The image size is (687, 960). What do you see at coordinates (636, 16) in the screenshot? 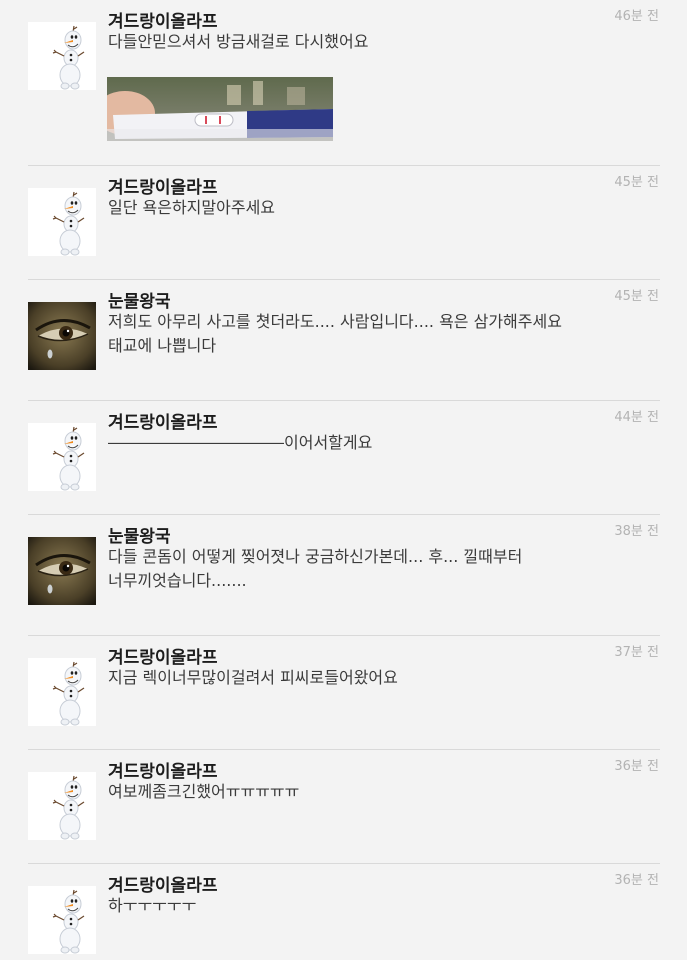
I see `comment-timestamp: 46분 전` at bounding box center [636, 16].